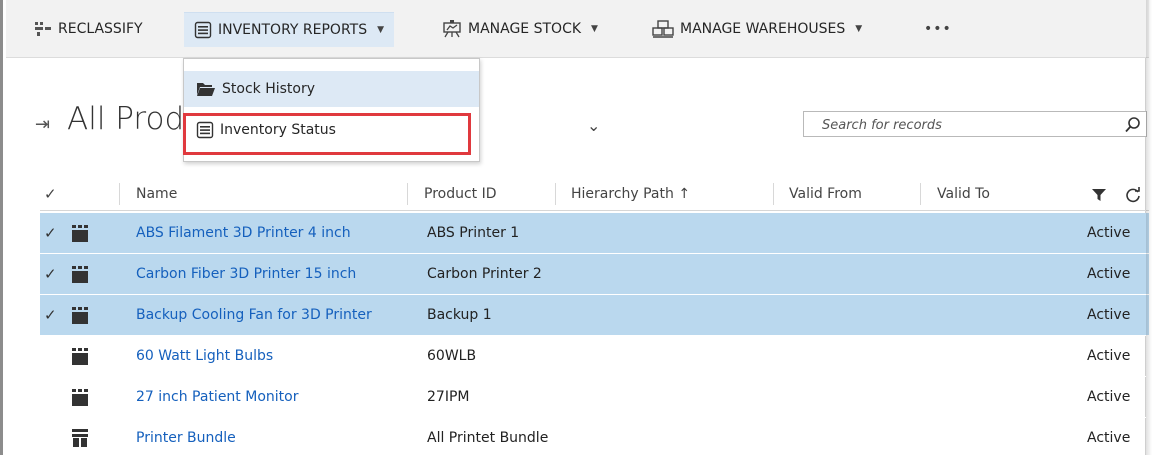 Image resolution: width=1152 pixels, height=459 pixels. What do you see at coordinates (217, 397) in the screenshot?
I see `row-name-link: 27 inch Patient Monitor` at bounding box center [217, 397].